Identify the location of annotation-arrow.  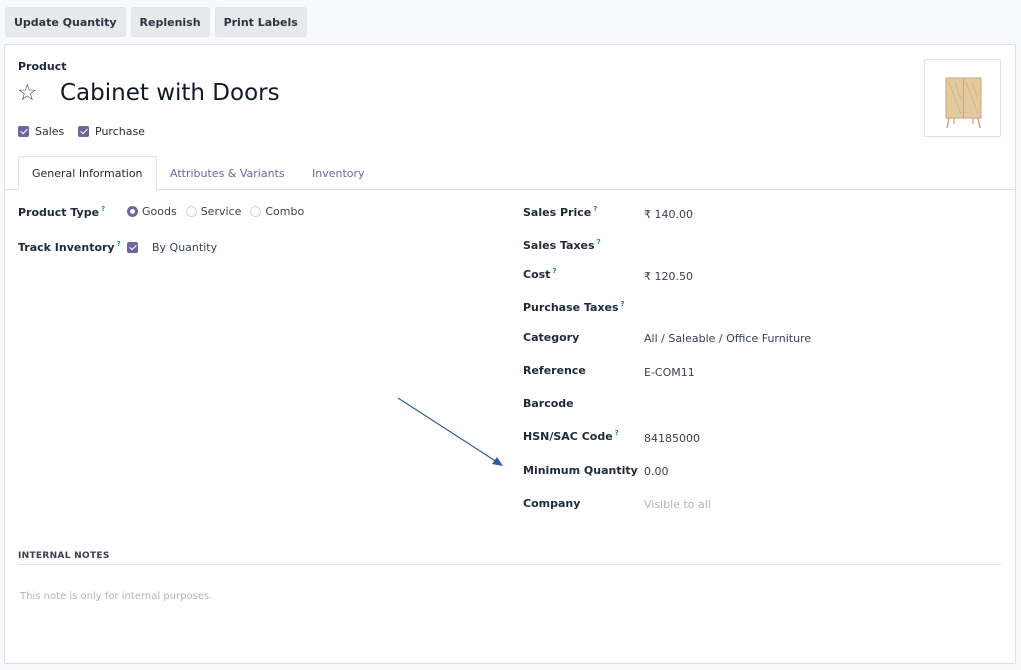
(450, 431).